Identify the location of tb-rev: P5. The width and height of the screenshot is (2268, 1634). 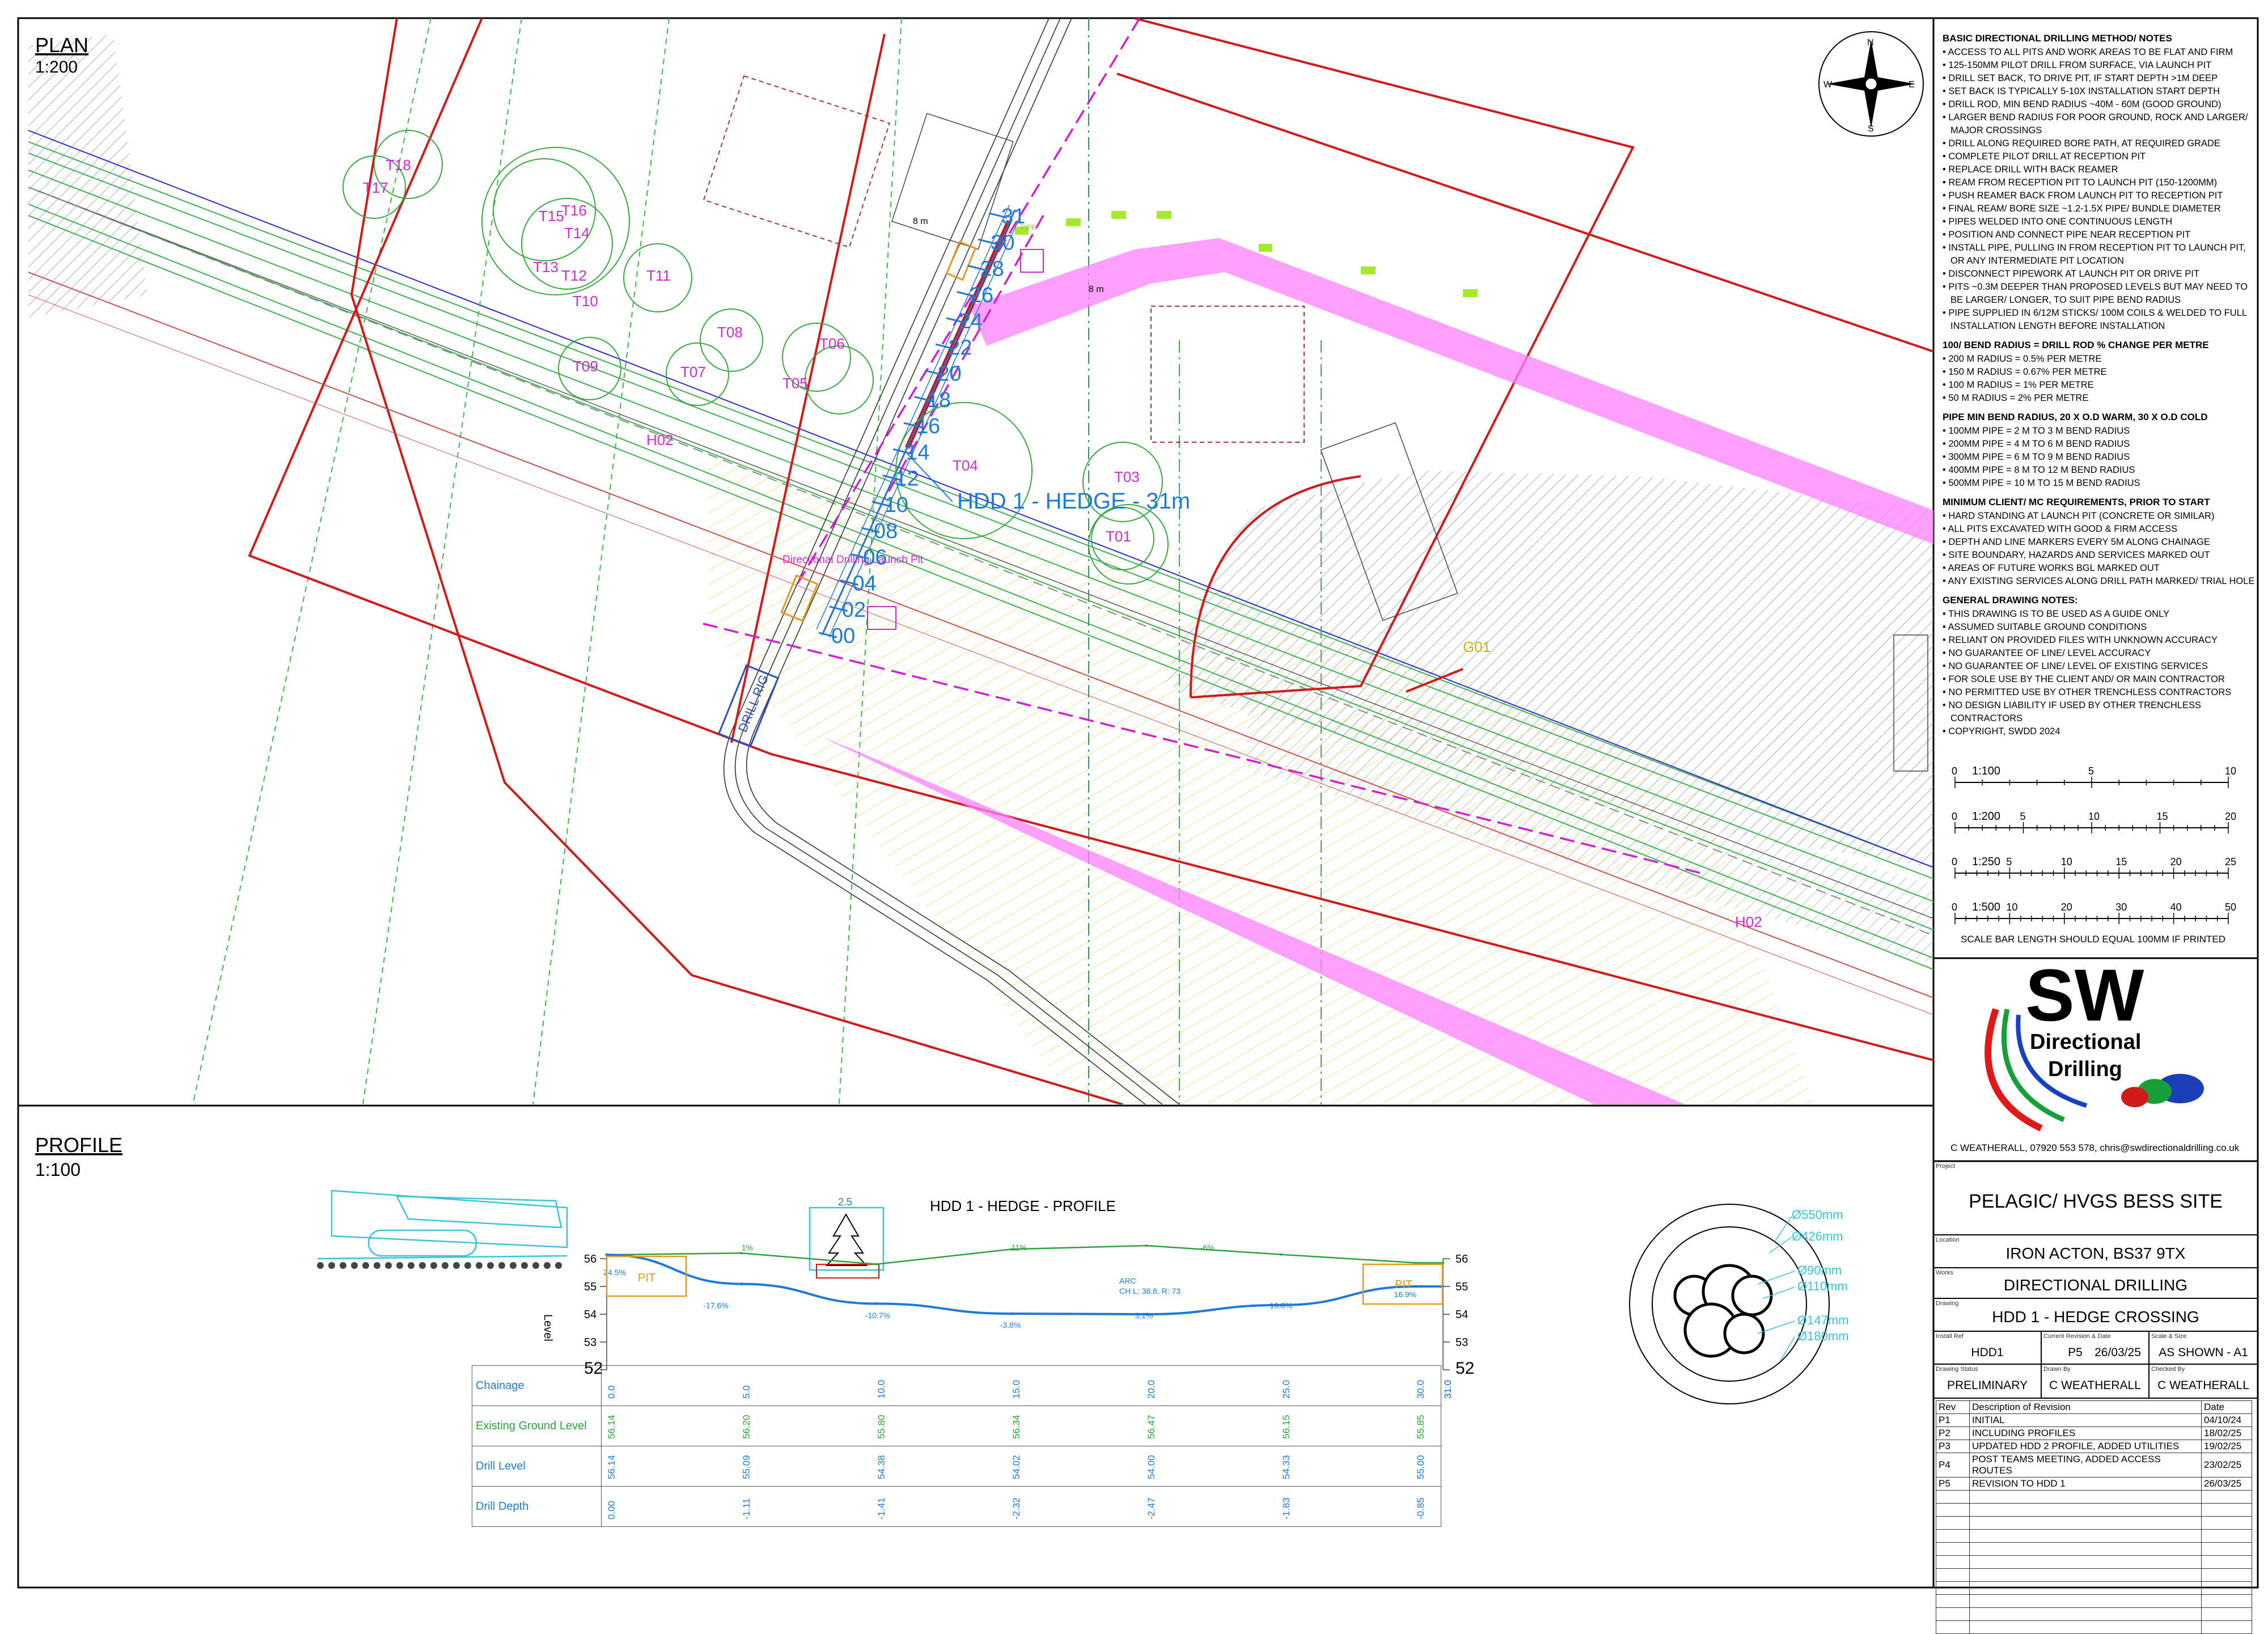
(2075, 1352).